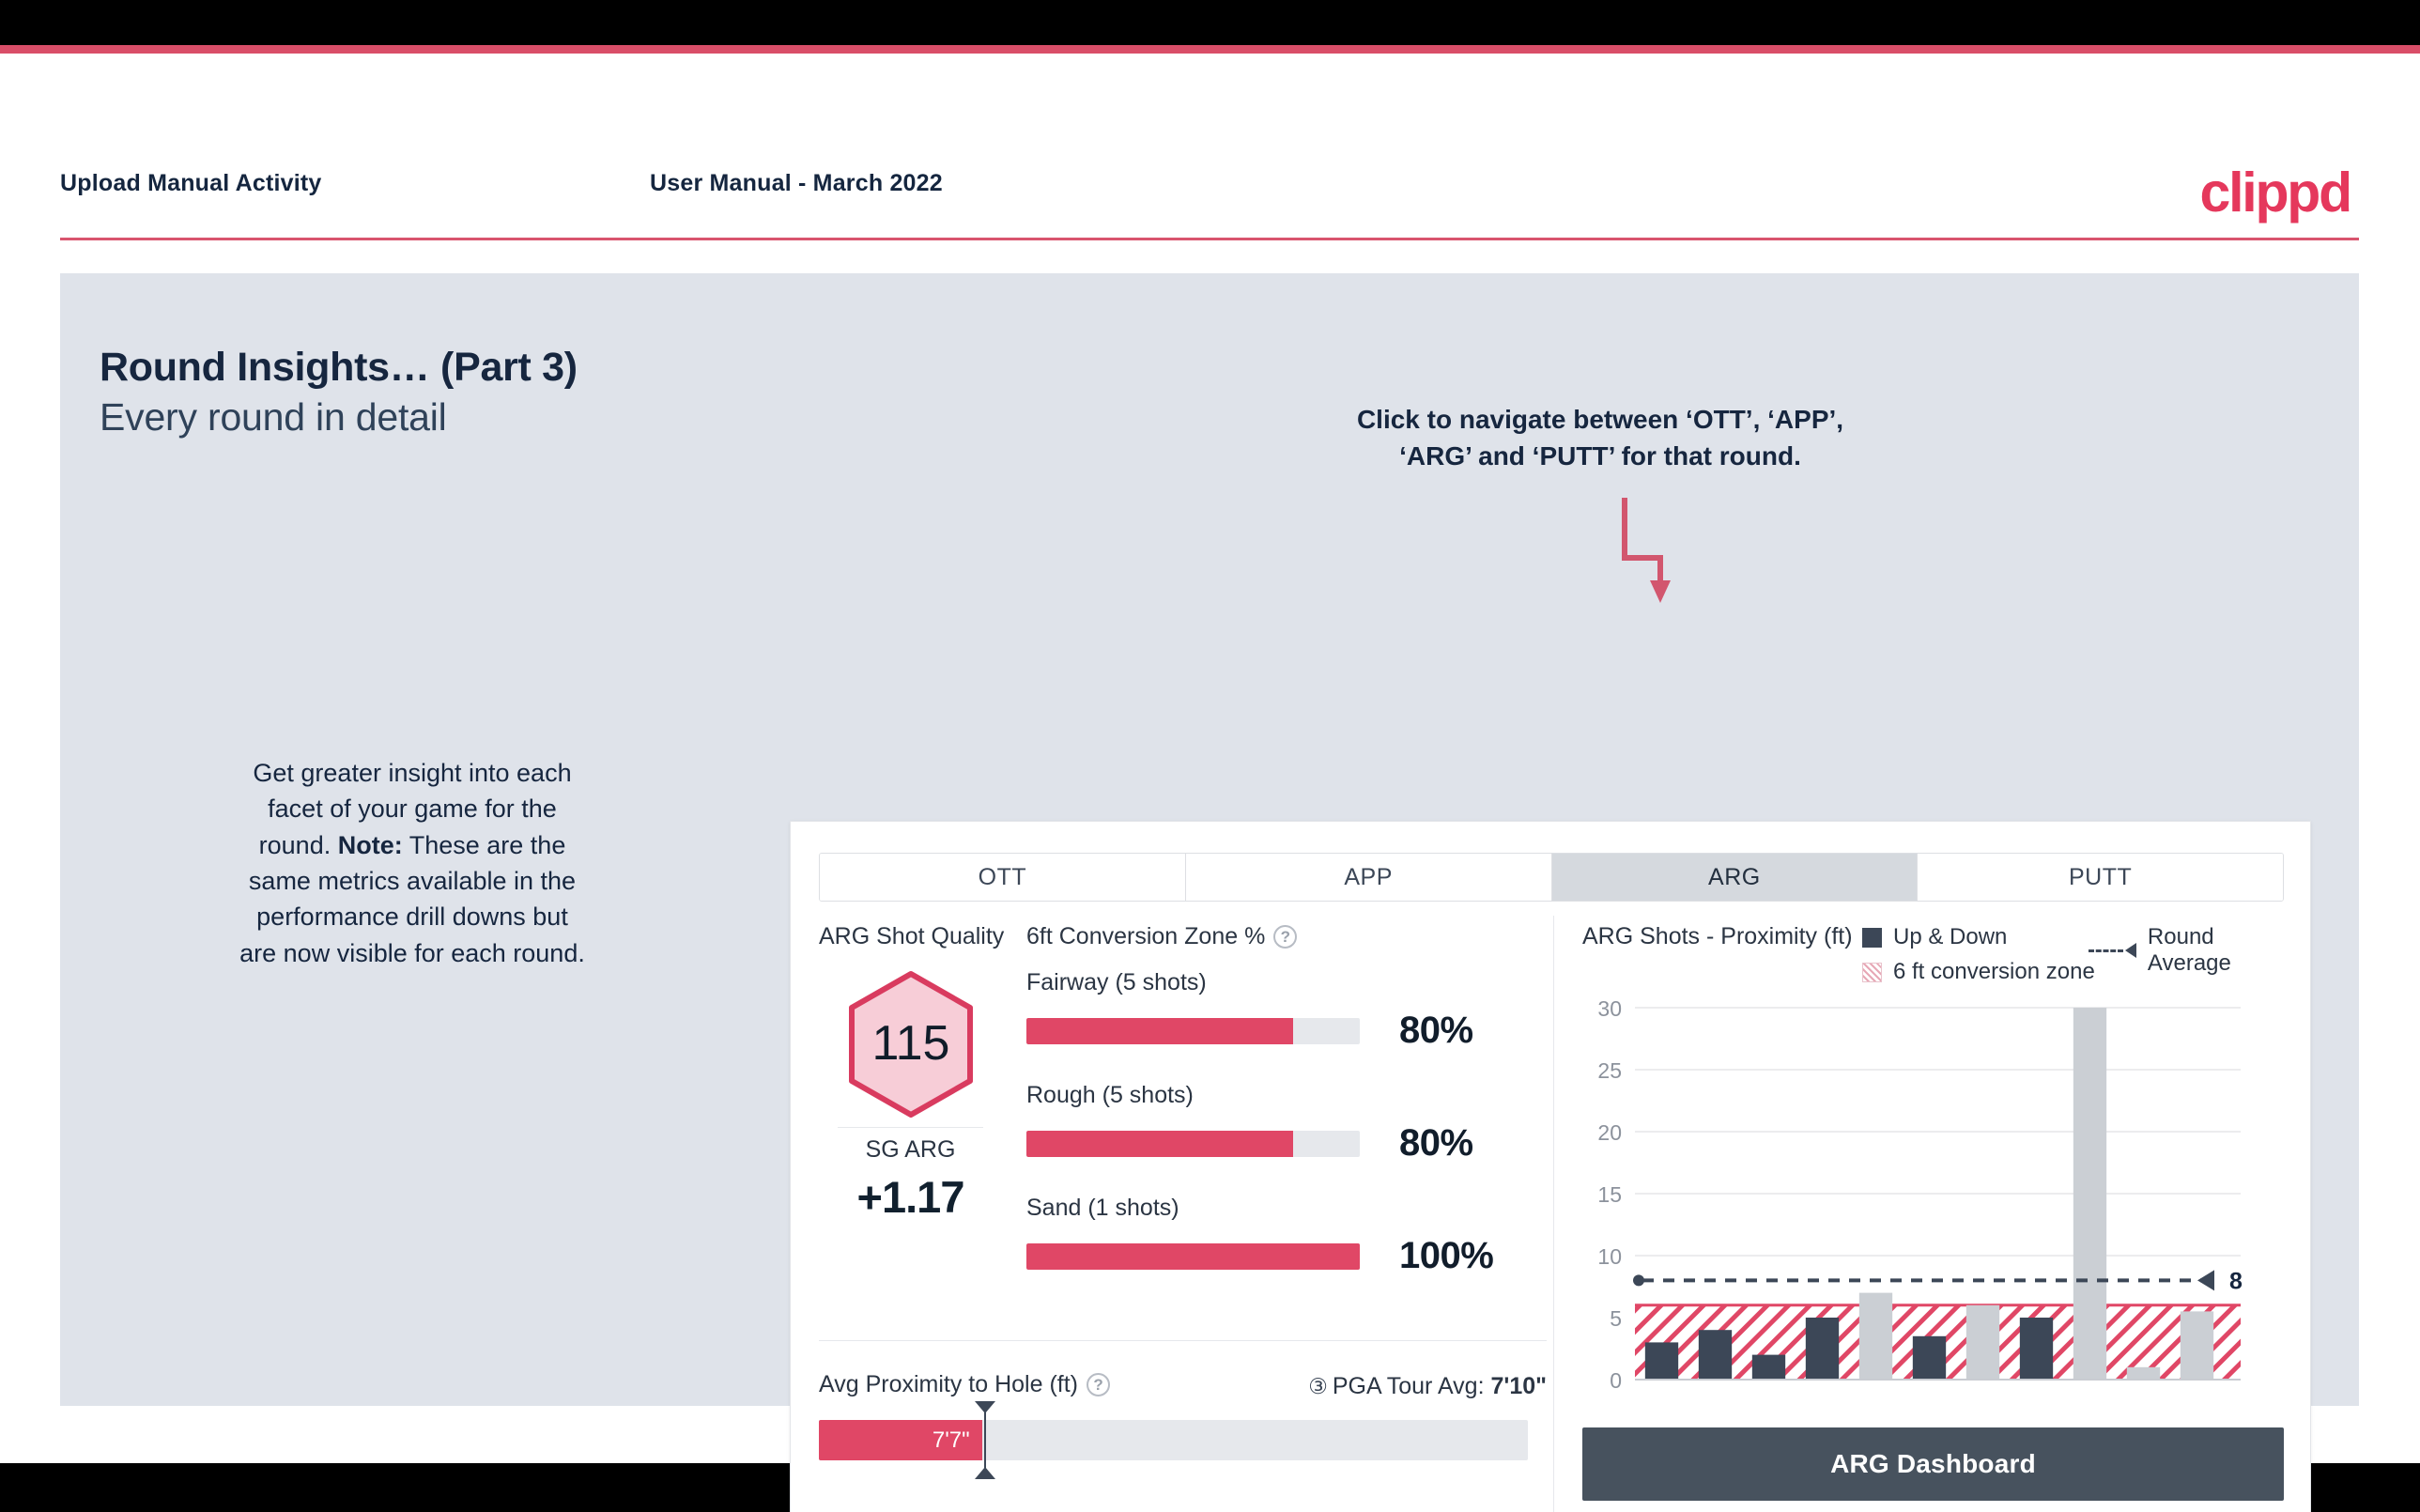  Describe the element at coordinates (2236, 1281) in the screenshot. I see `svg-text: 8` at that location.